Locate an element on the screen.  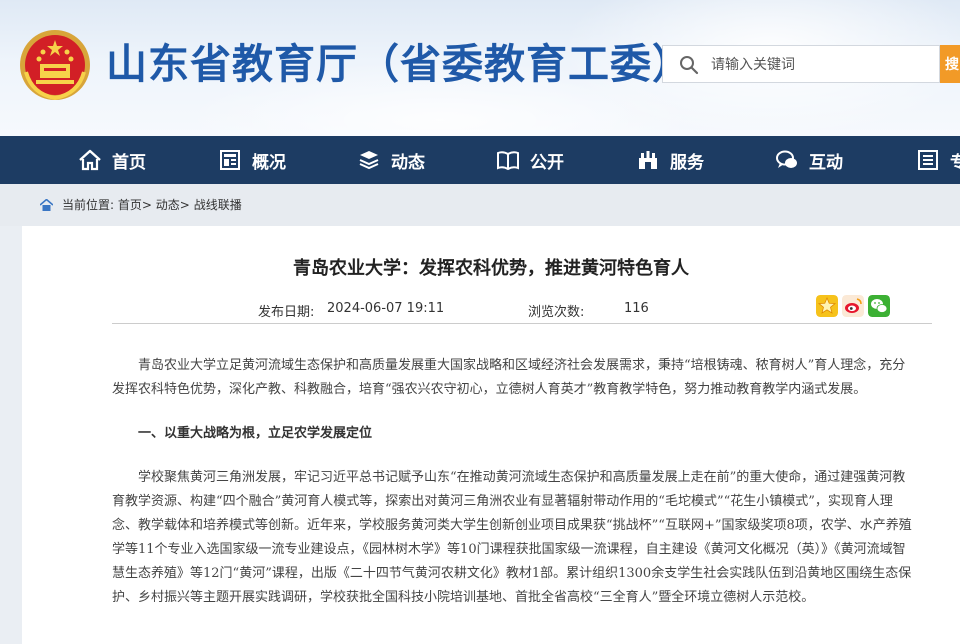
breadcrumb-prefix: 当前位置: is located at coordinates (88, 205).